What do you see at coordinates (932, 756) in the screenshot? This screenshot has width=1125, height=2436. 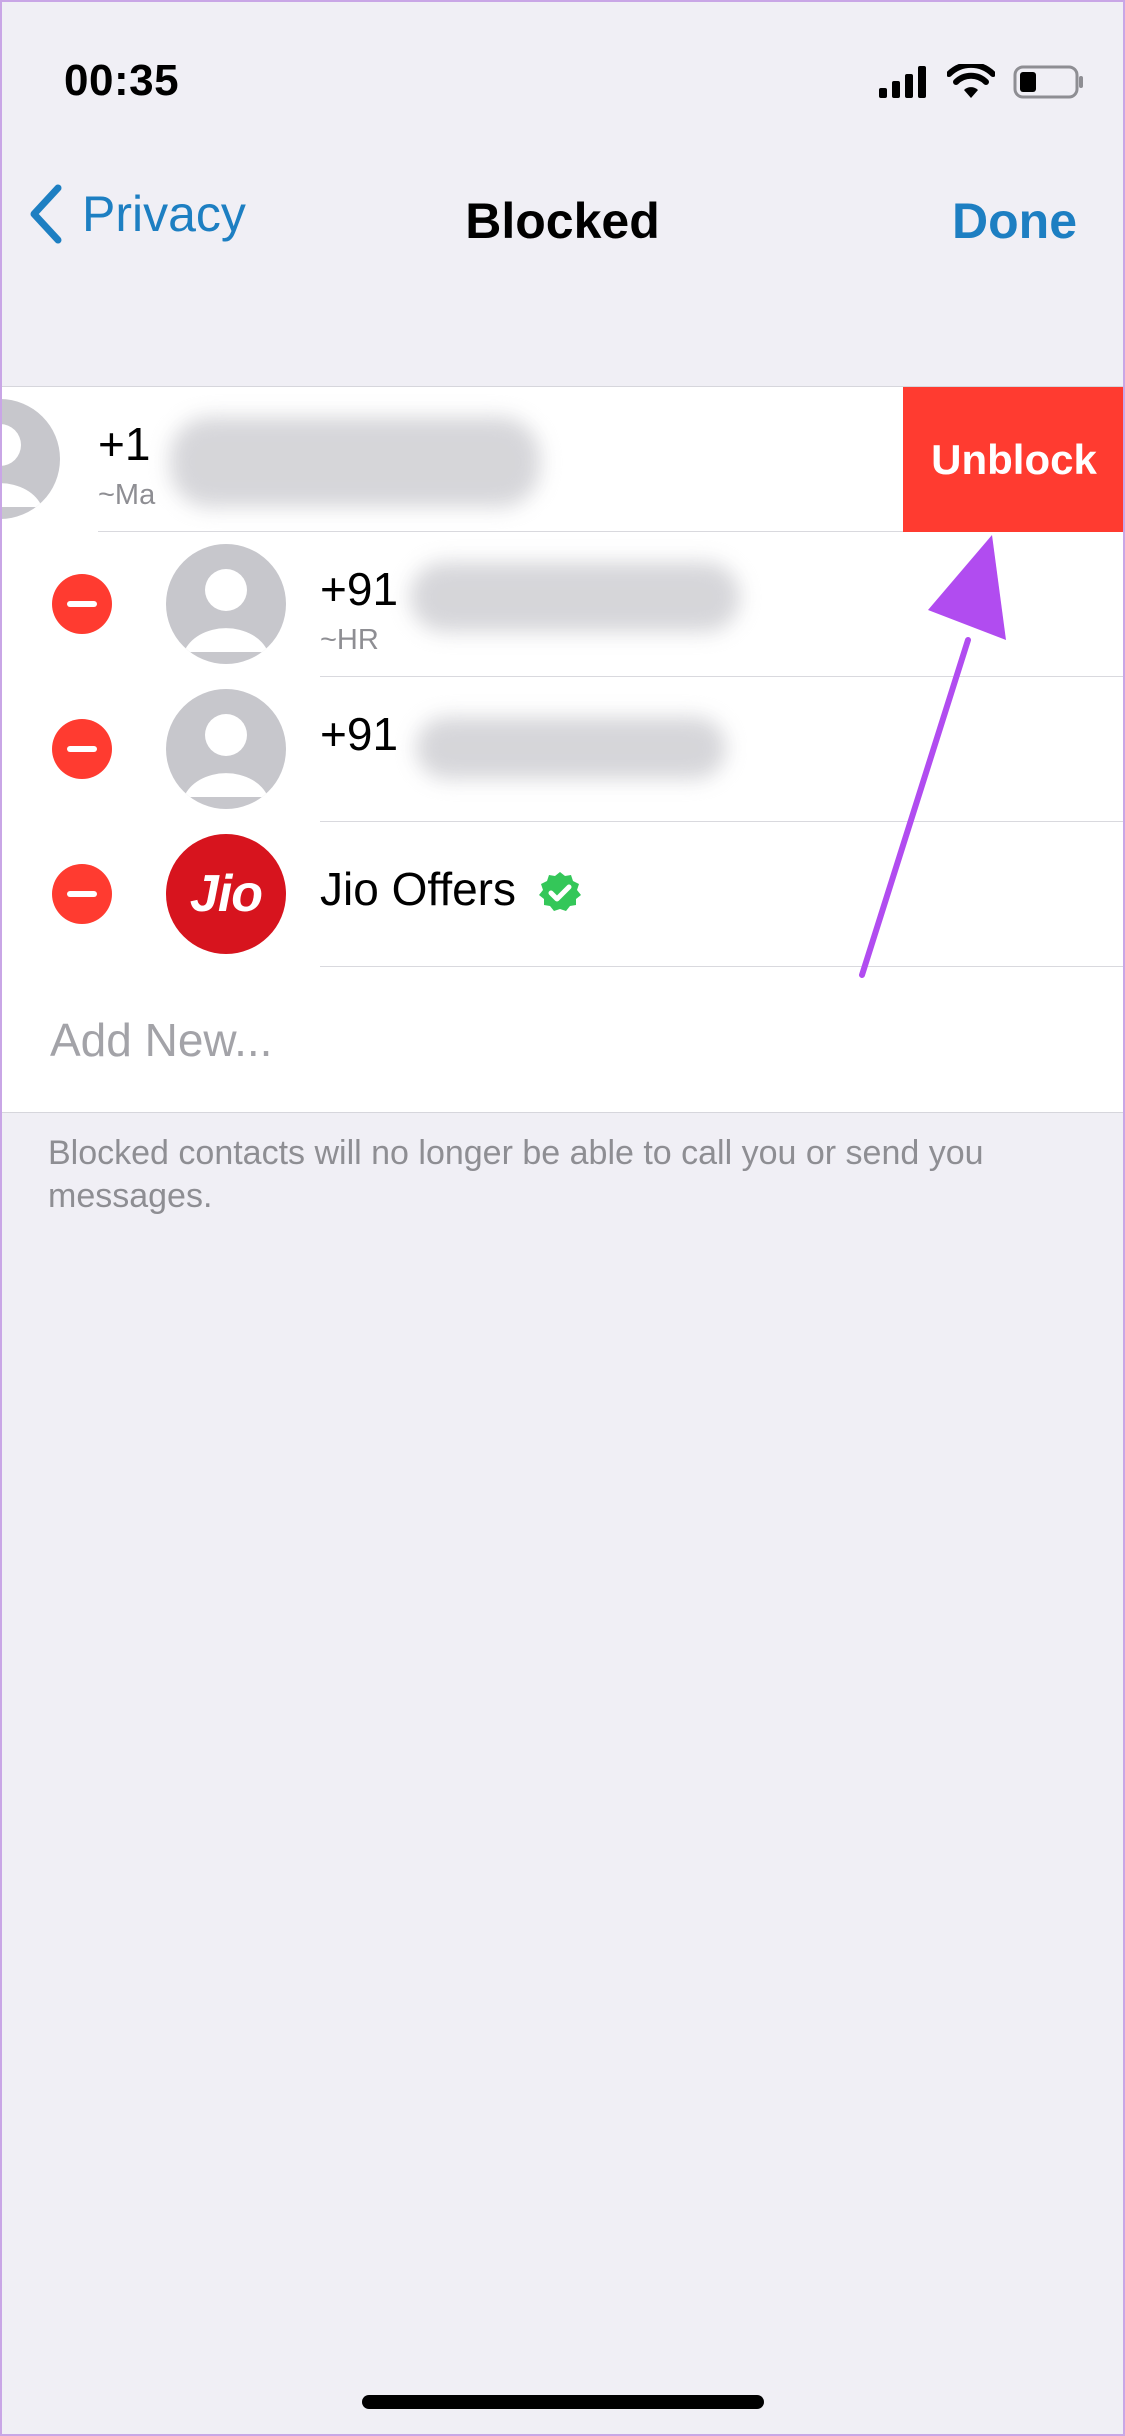 I see `annotation-arrow-icon` at bounding box center [932, 756].